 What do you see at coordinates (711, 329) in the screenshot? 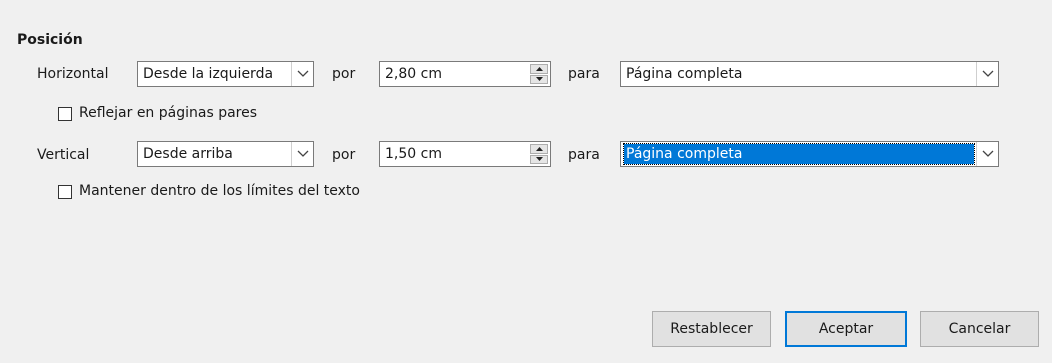
I see `reset-button: Restablecer` at bounding box center [711, 329].